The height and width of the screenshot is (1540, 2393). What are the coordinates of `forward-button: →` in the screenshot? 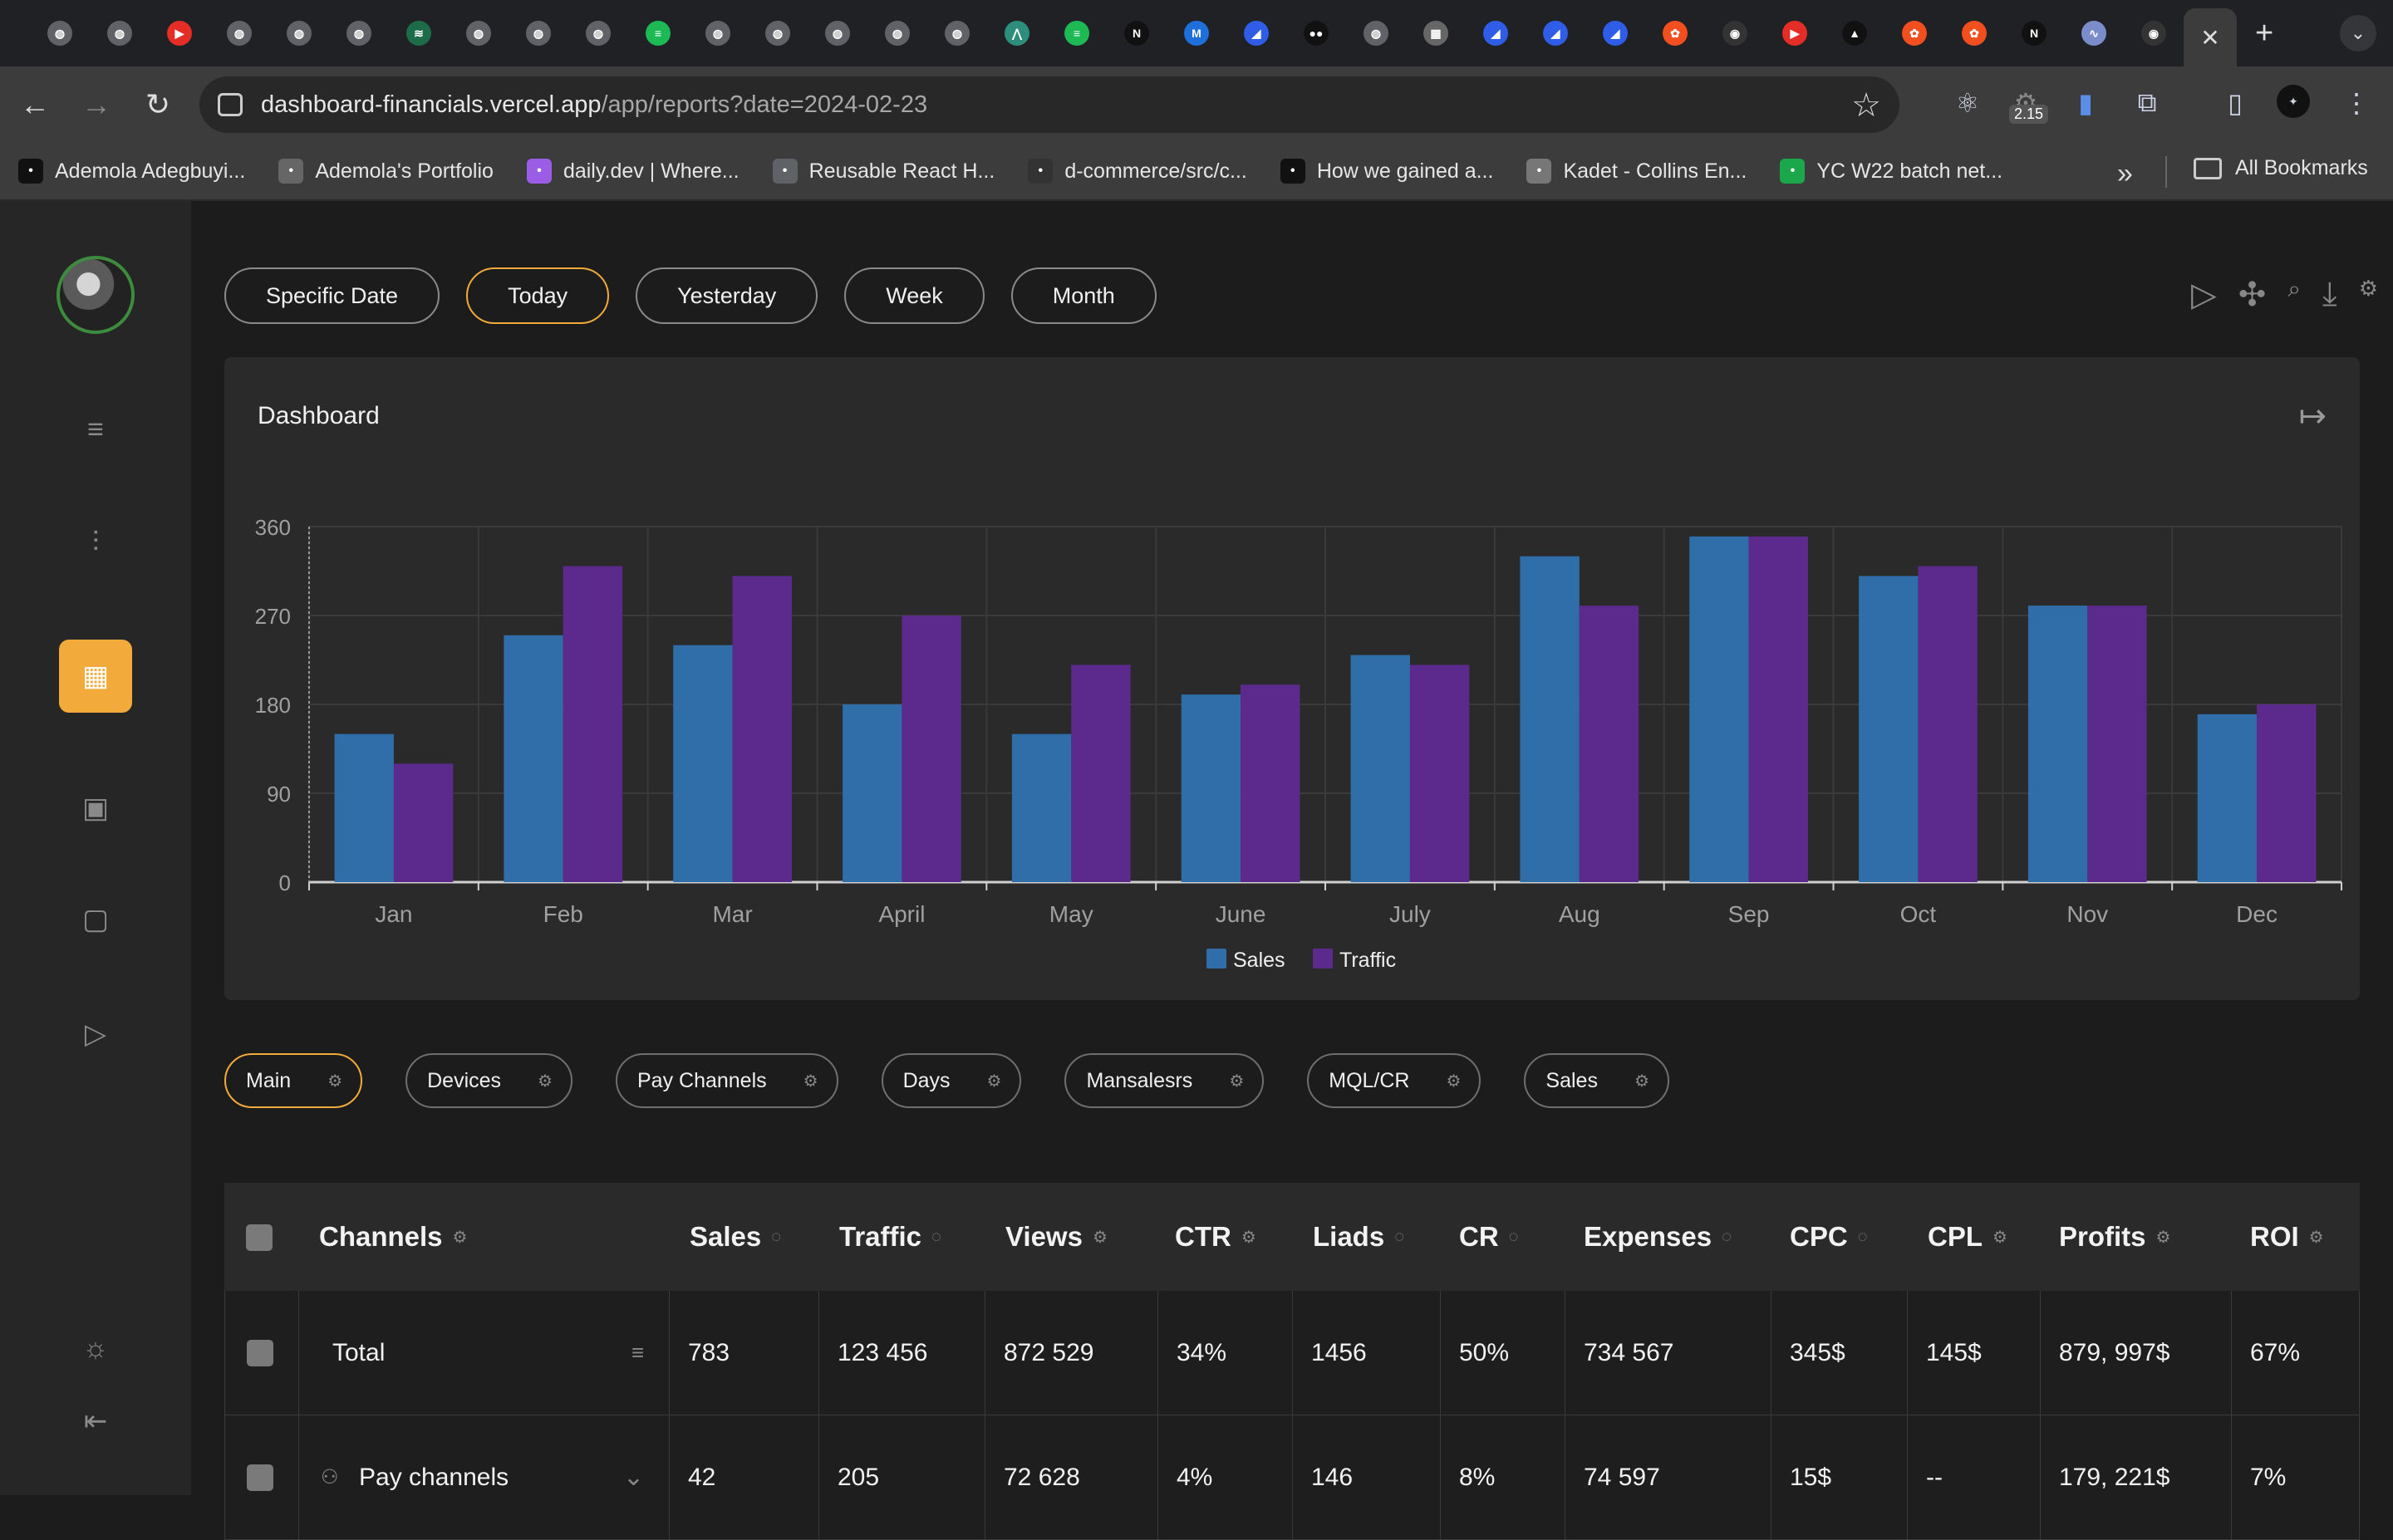 It's located at (96, 104).